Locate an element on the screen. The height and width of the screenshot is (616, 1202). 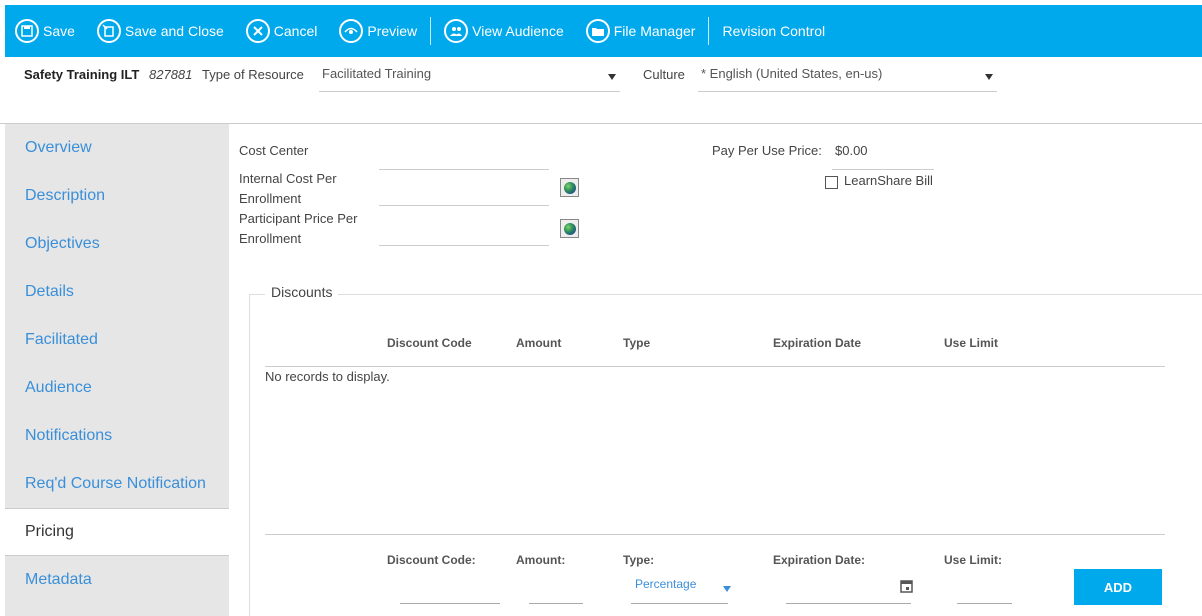
expiration-date-input is located at coordinates (848, 603).